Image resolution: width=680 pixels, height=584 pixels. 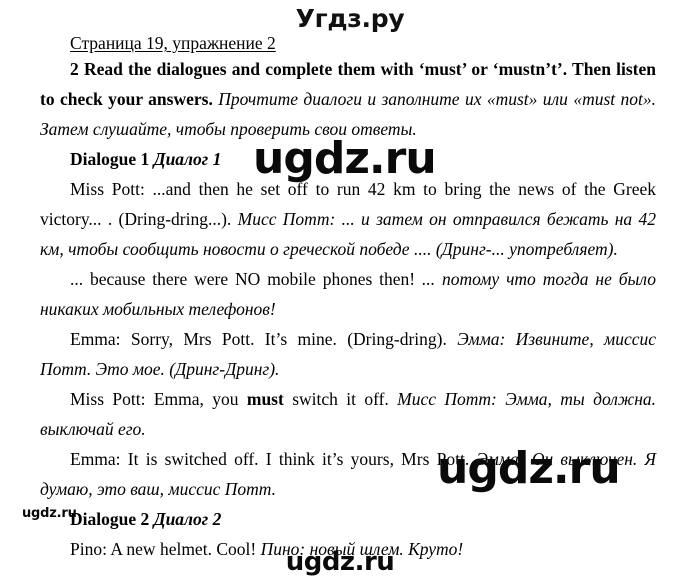 I want to click on dialogue-1-heading-russian: Диалог 1, so click(x=187, y=159).